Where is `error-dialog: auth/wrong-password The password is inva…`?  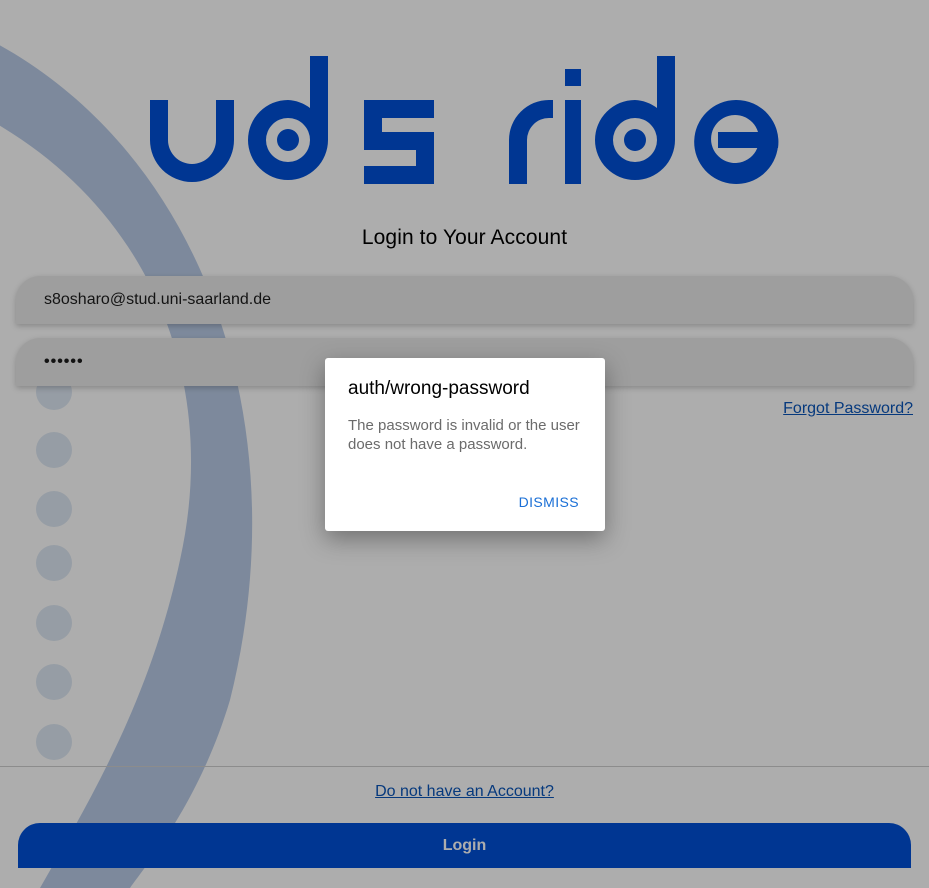
error-dialog: auth/wrong-password The password is inva… is located at coordinates (465, 444).